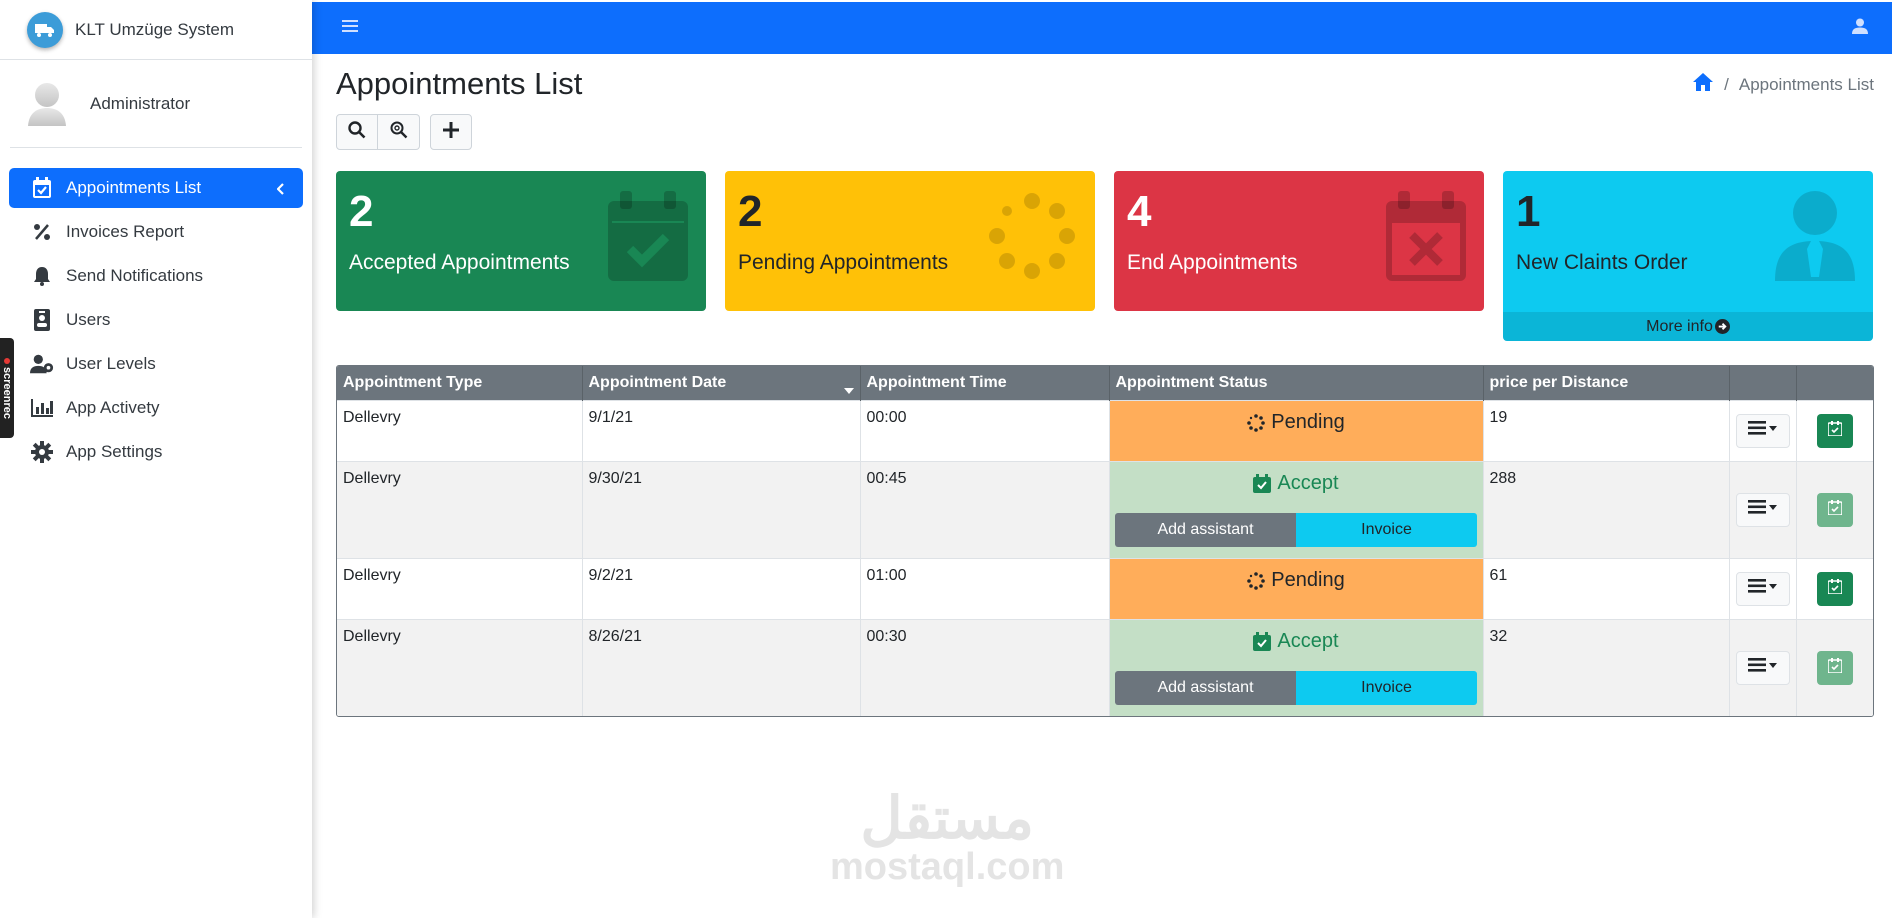 The width and height of the screenshot is (1892, 918). I want to click on search-icon, so click(357, 132).